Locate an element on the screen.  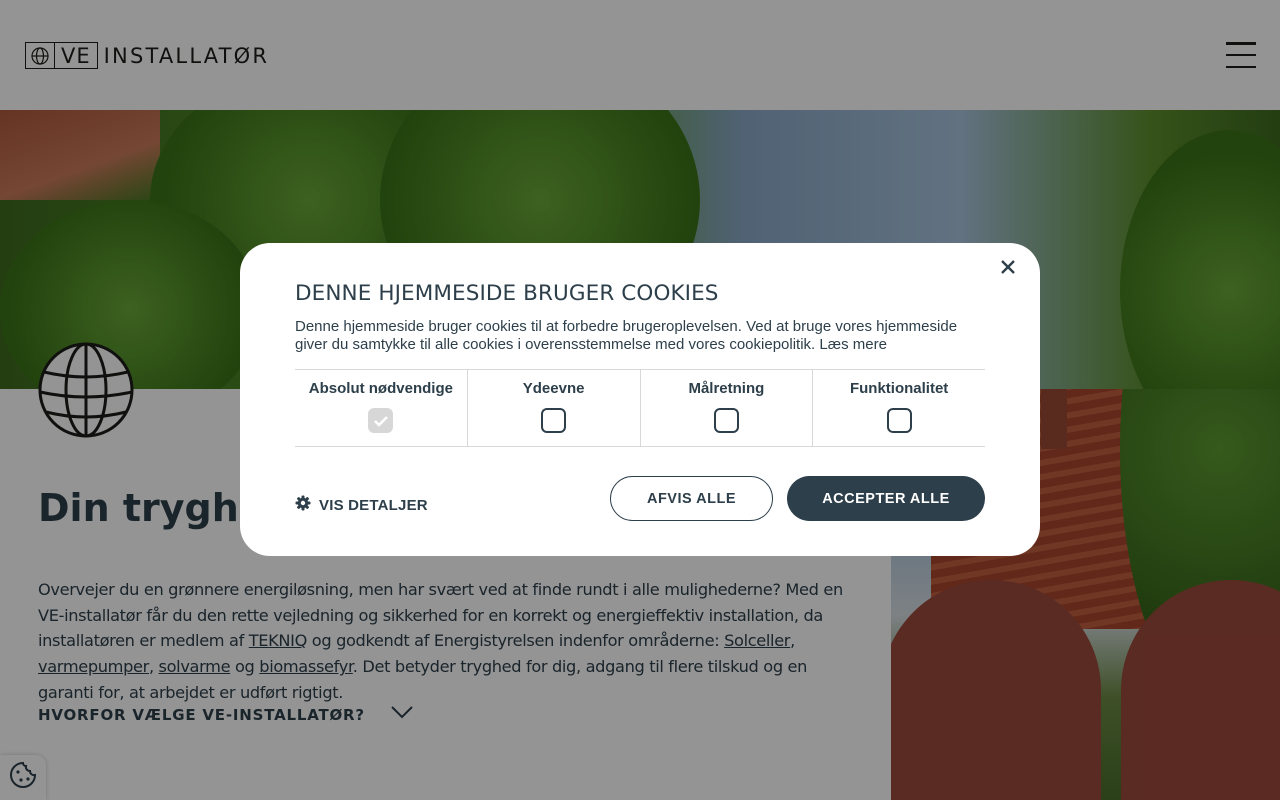
category-targeting: Målretning is located at coordinates (726, 408).